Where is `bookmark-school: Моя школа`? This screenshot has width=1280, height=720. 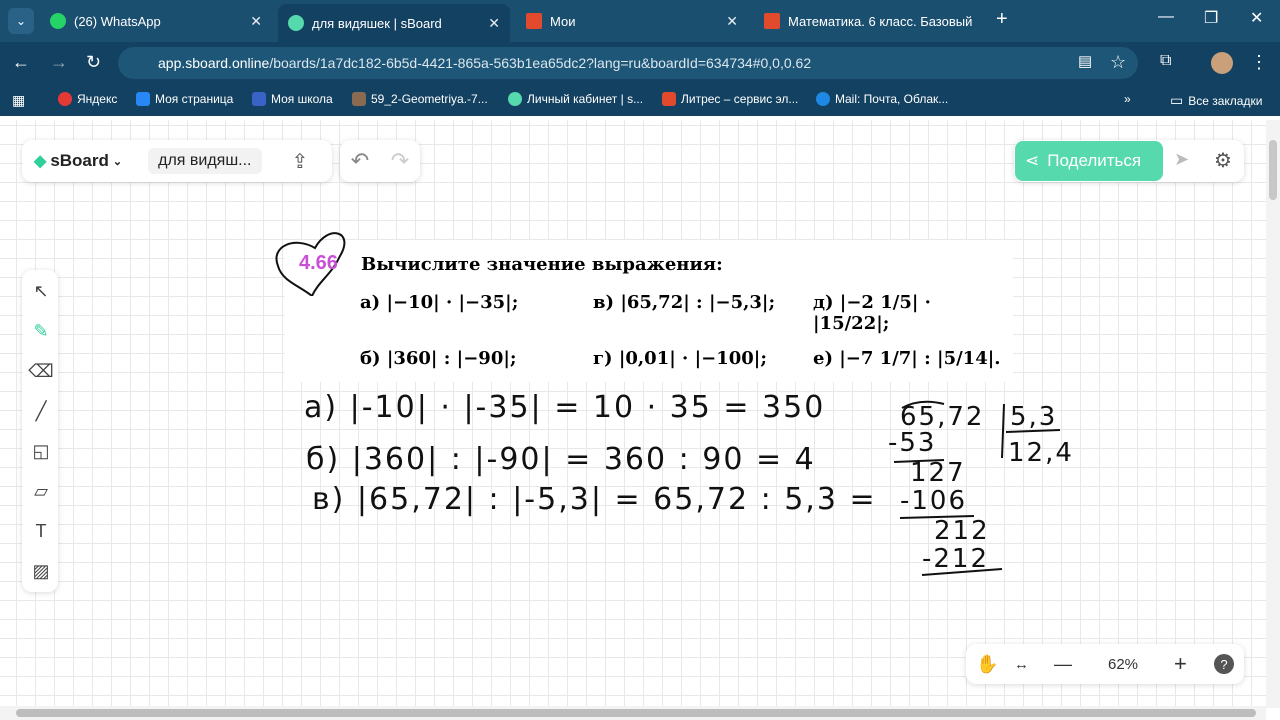 bookmark-school: Моя школа is located at coordinates (292, 99).